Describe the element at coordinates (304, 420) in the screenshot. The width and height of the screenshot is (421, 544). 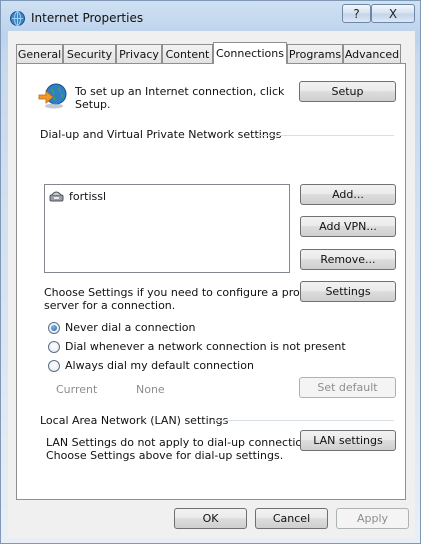
I see `lan-section-divider` at that location.